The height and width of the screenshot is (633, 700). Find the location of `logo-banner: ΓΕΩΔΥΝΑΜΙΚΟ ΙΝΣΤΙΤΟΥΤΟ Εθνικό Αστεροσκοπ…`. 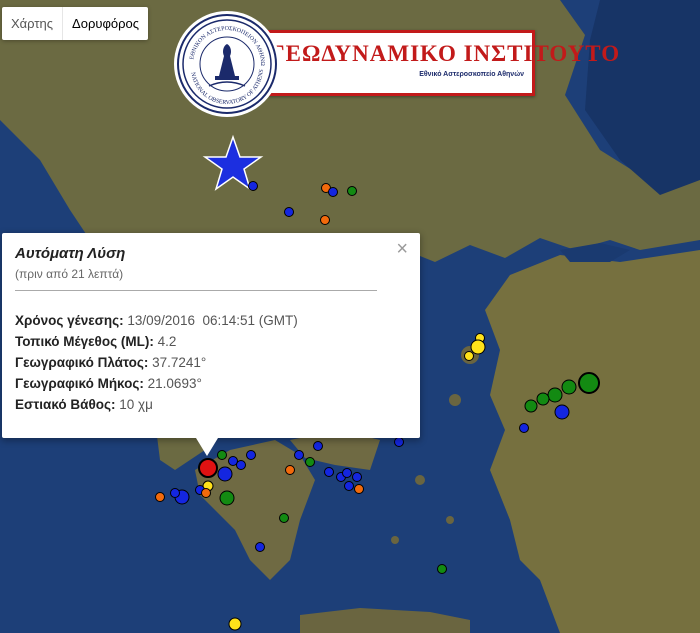

logo-banner: ΓΕΩΔΥΝΑΜΙΚΟ ΙΝΣΤΙΤΟΥΤΟ Εθνικό Αστεροσκοπ… is located at coordinates (433, 63).